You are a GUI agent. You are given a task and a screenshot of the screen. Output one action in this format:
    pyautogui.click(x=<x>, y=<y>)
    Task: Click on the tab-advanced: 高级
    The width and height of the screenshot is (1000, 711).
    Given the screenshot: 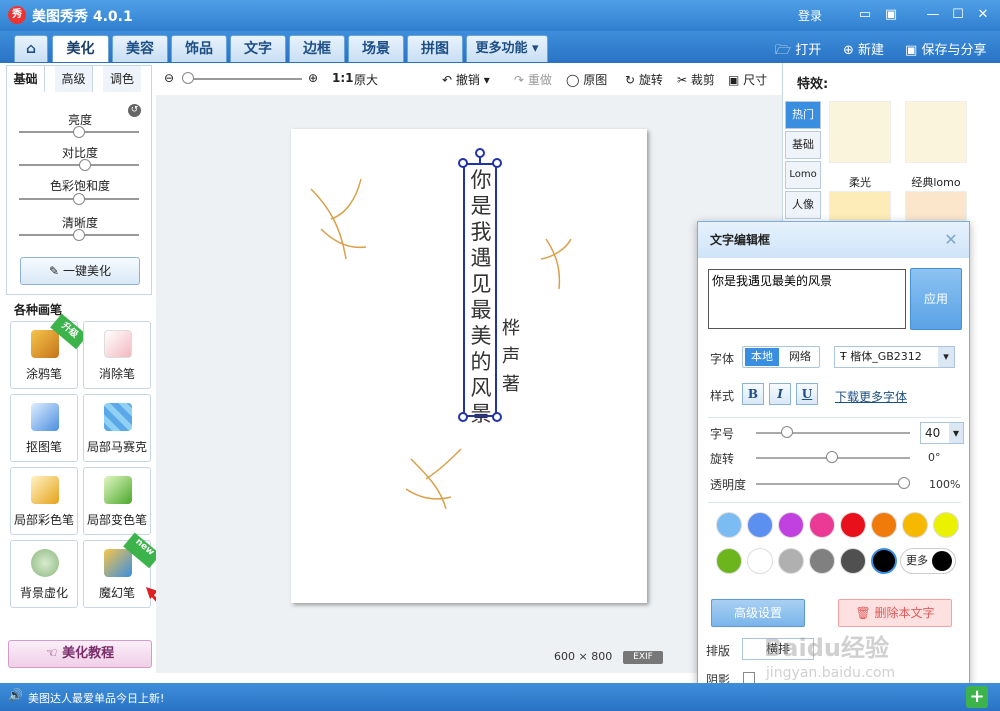 What is the action you would take?
    pyautogui.click(x=74, y=79)
    